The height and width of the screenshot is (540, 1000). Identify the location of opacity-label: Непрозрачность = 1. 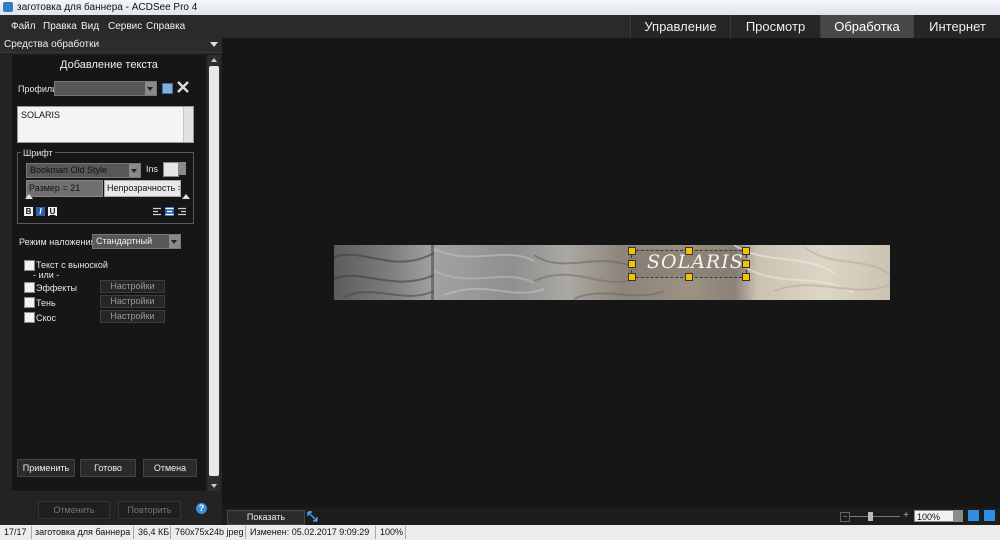
(143, 188).